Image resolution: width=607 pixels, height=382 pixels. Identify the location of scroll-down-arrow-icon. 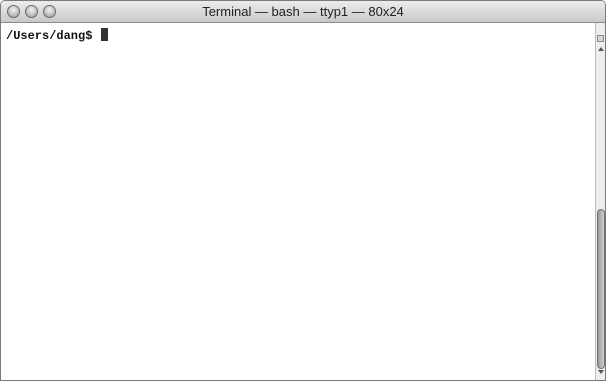
(601, 372).